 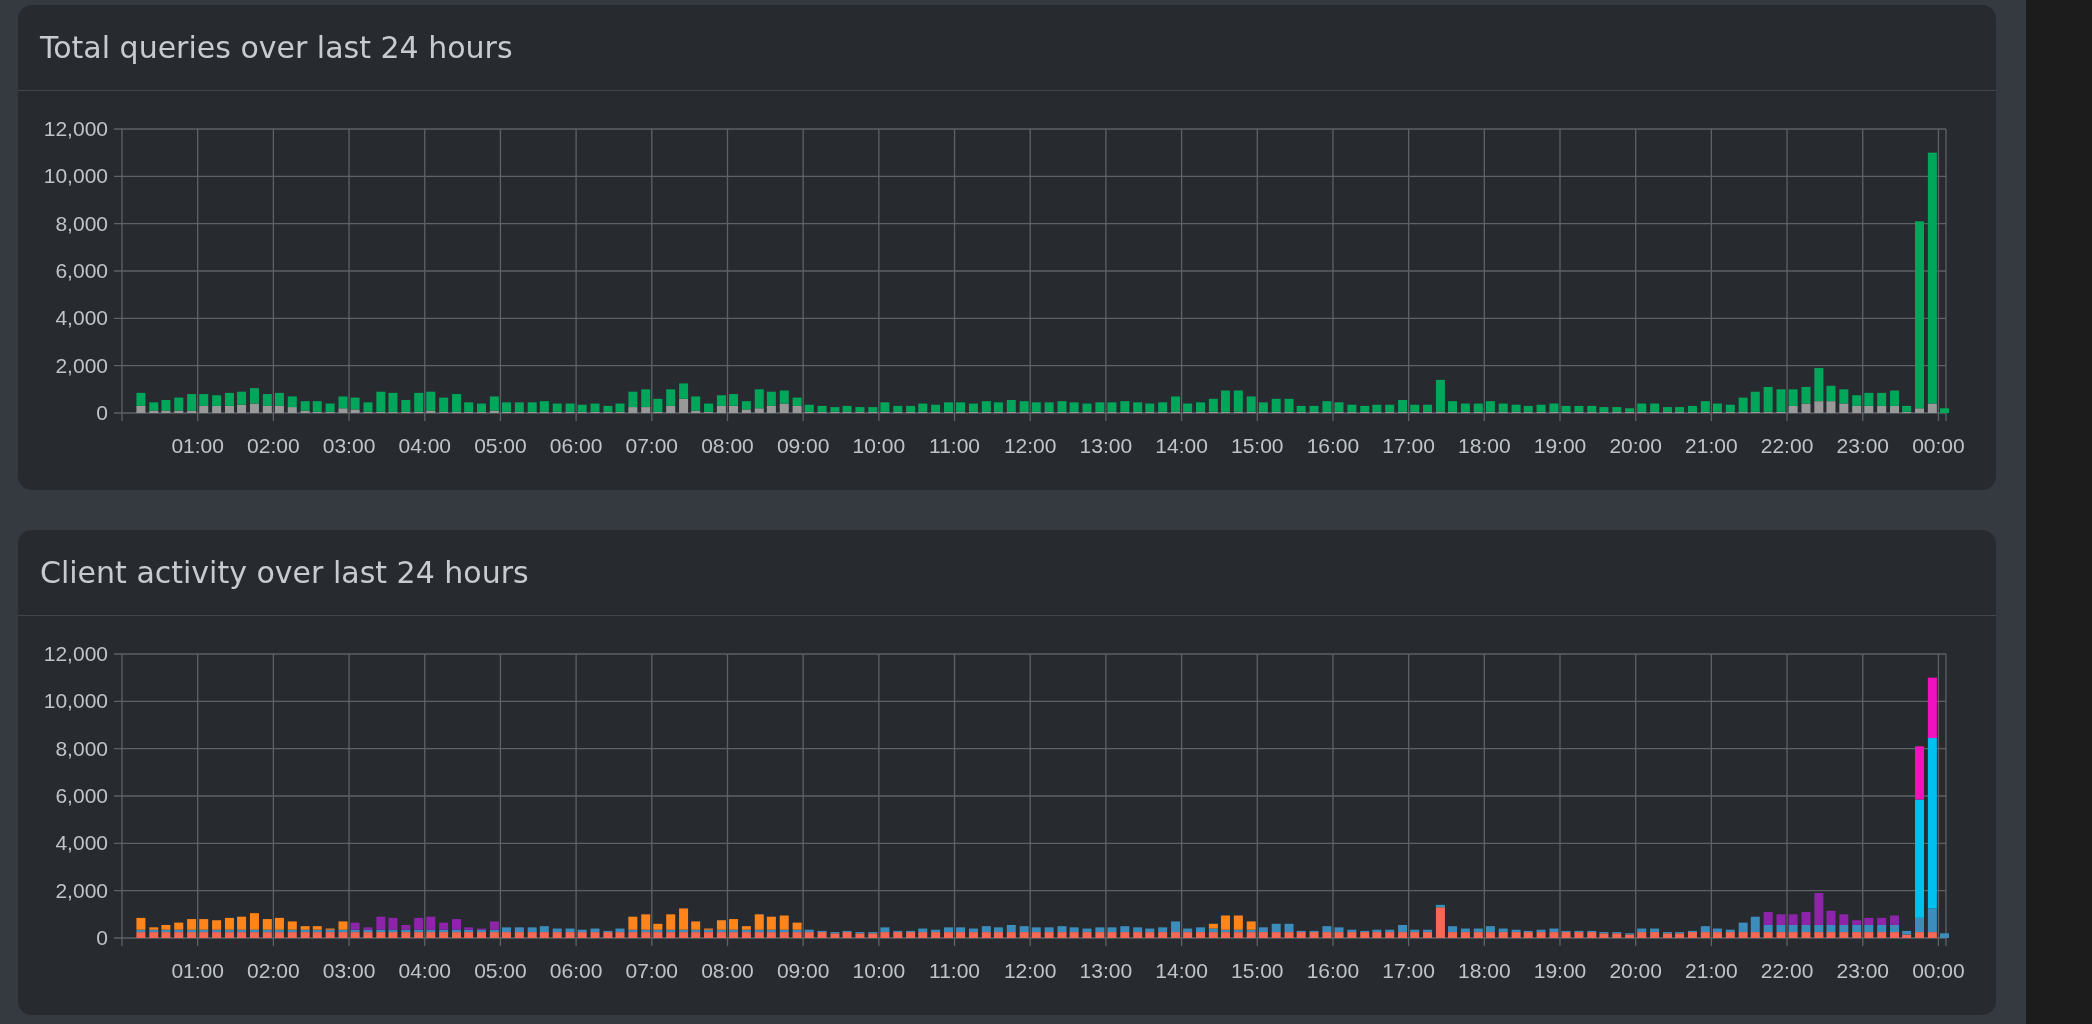 What do you see at coordinates (276, 47) in the screenshot?
I see `card-title: Total queries over last 24 hours` at bounding box center [276, 47].